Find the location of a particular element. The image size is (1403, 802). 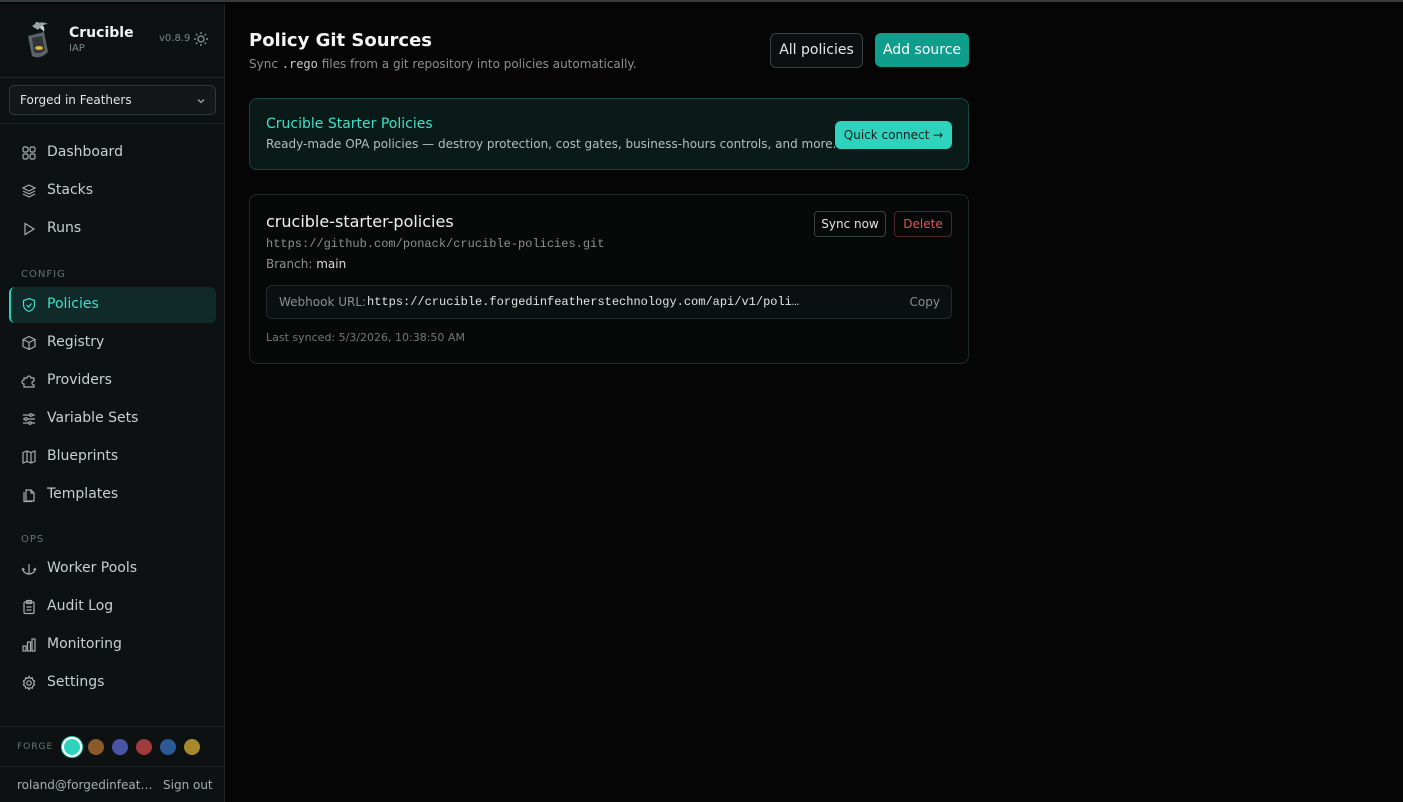

files-icon is located at coordinates (29, 496).